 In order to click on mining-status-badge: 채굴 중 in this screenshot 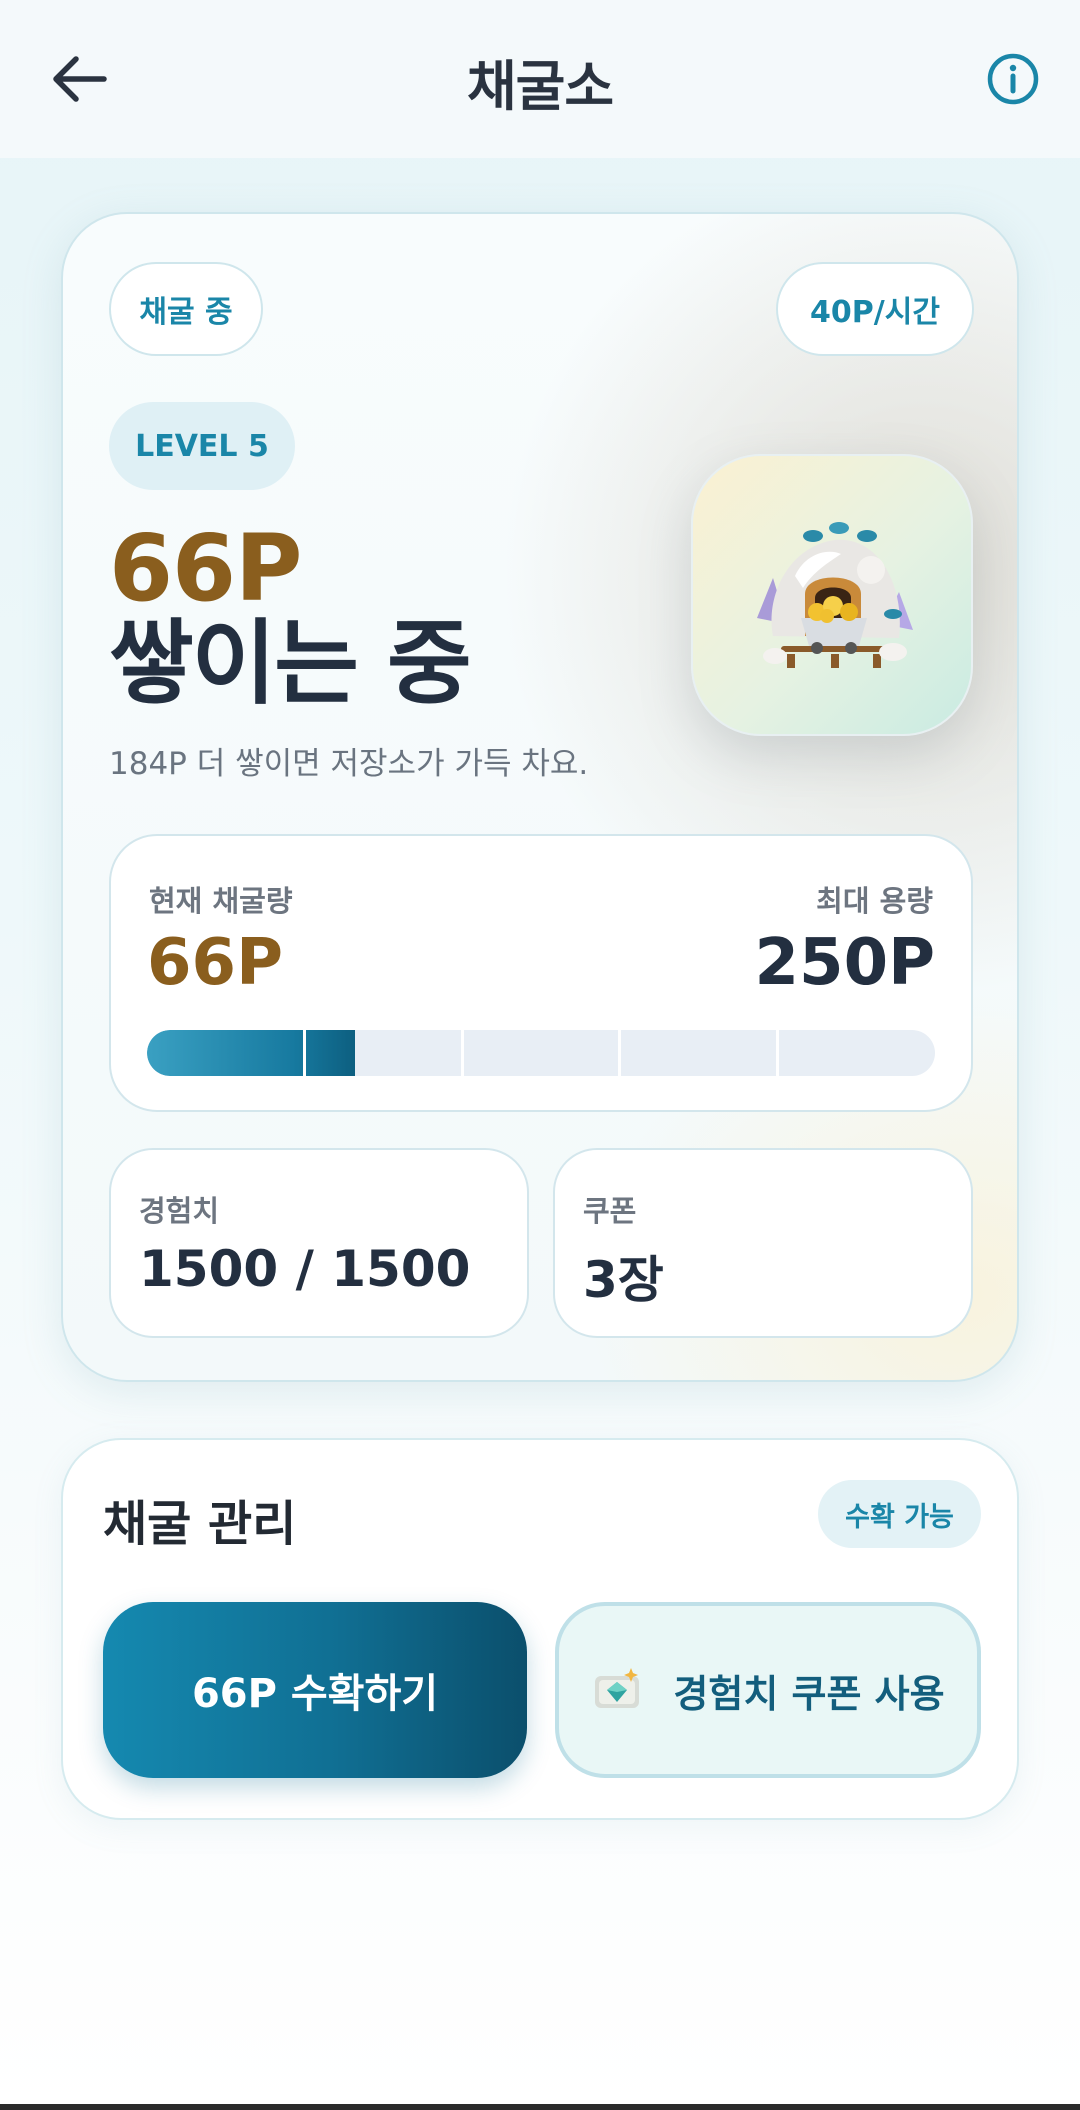, I will do `click(186, 309)`.